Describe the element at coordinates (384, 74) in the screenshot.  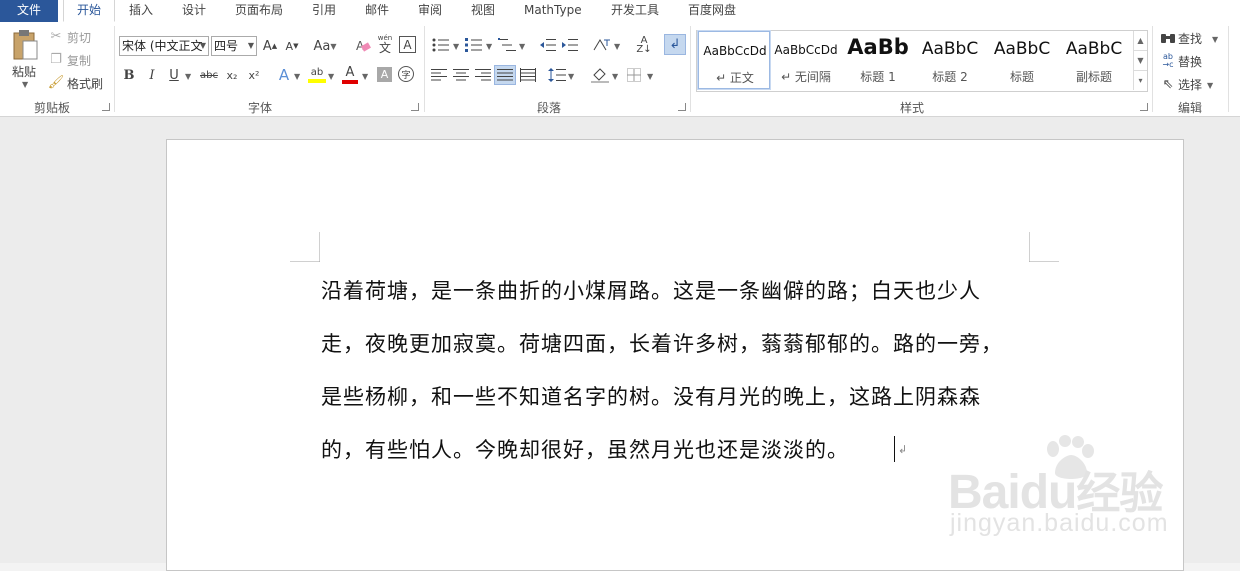
I see `character-shading-icon: A` at that location.